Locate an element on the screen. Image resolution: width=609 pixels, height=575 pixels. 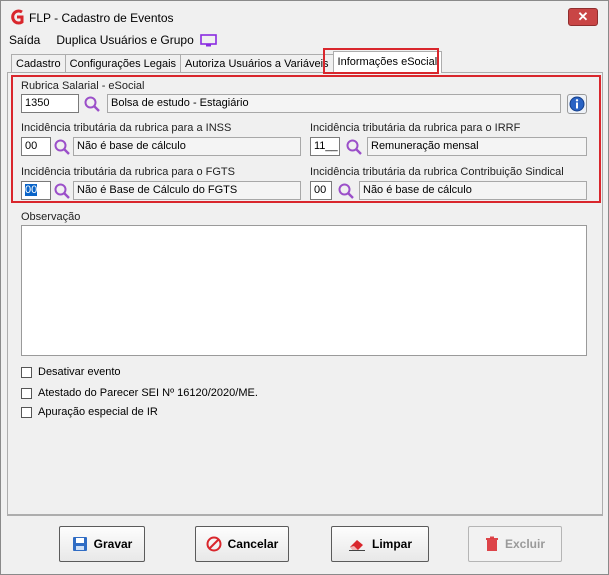
menu-bar: Saída Duplica Usuários e Grupo is located at coordinates (112, 40).